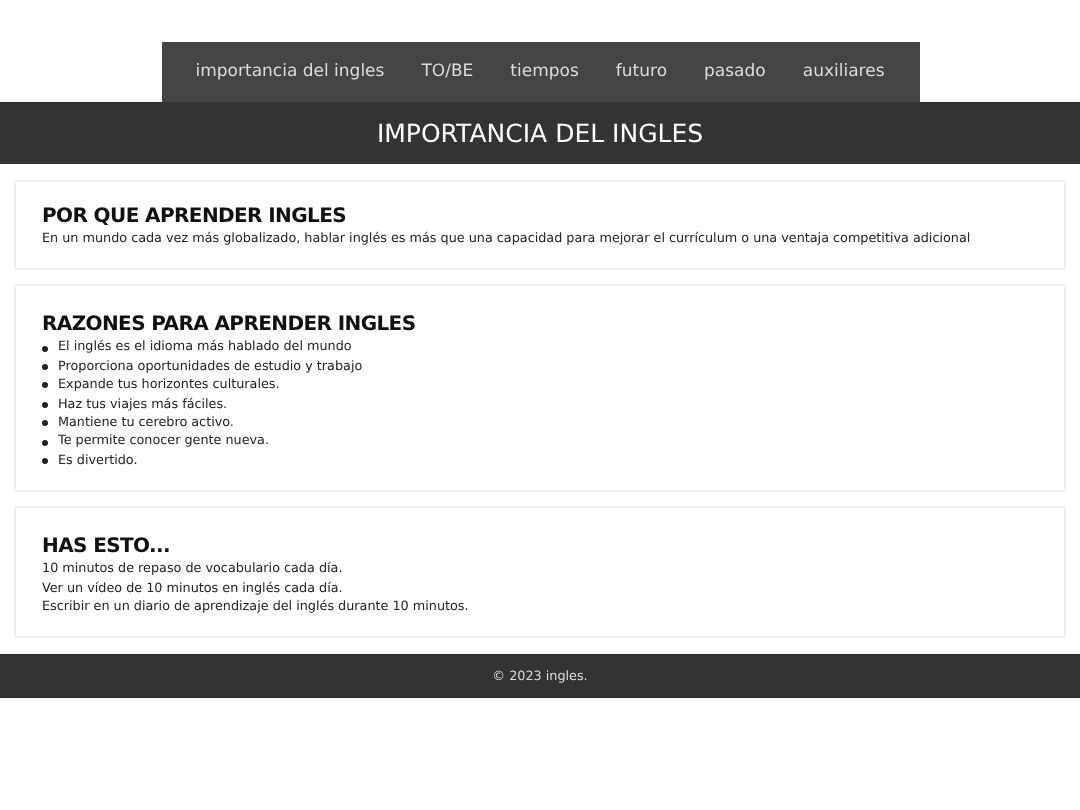 This screenshot has width=1080, height=810. Describe the element at coordinates (540, 133) in the screenshot. I see `page-title: IMPORTANCIA DEL INGLES` at that location.